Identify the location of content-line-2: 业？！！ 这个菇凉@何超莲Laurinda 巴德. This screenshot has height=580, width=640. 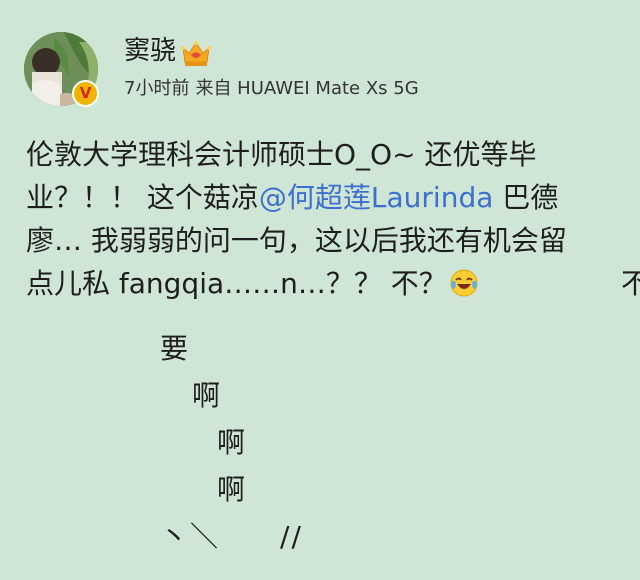
(326, 197).